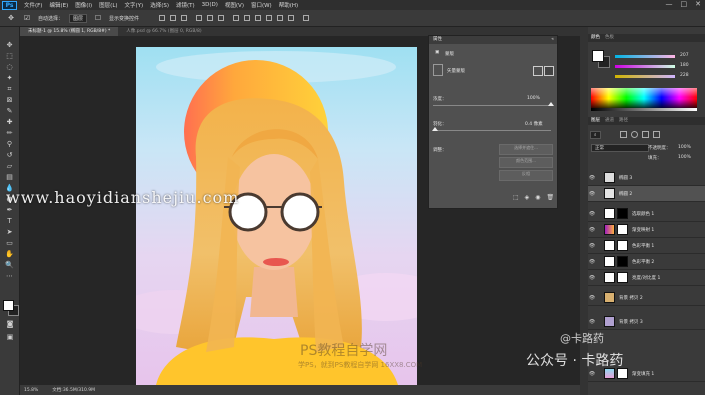 This screenshot has height=395, width=705. What do you see at coordinates (159, 5) in the screenshot?
I see `menu-select: 选择(S)` at bounding box center [159, 5].